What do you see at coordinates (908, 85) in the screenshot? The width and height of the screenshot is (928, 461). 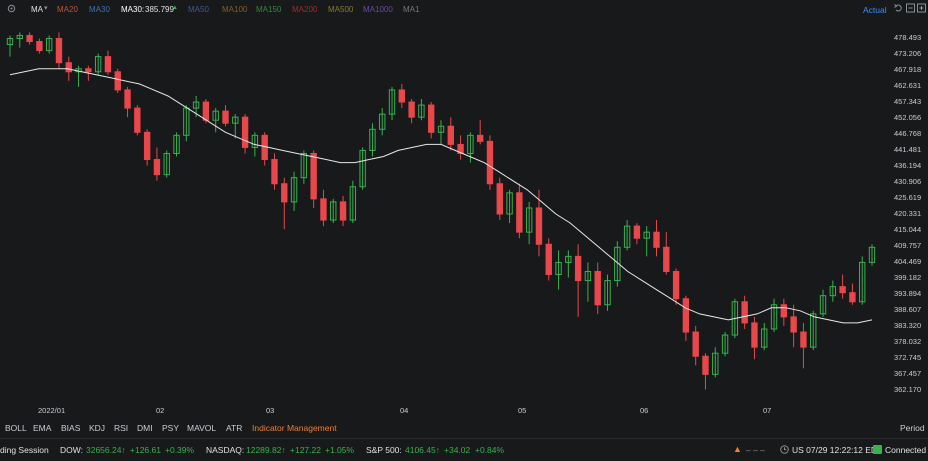 I see `price-tick-label: 462.631` at bounding box center [908, 85].